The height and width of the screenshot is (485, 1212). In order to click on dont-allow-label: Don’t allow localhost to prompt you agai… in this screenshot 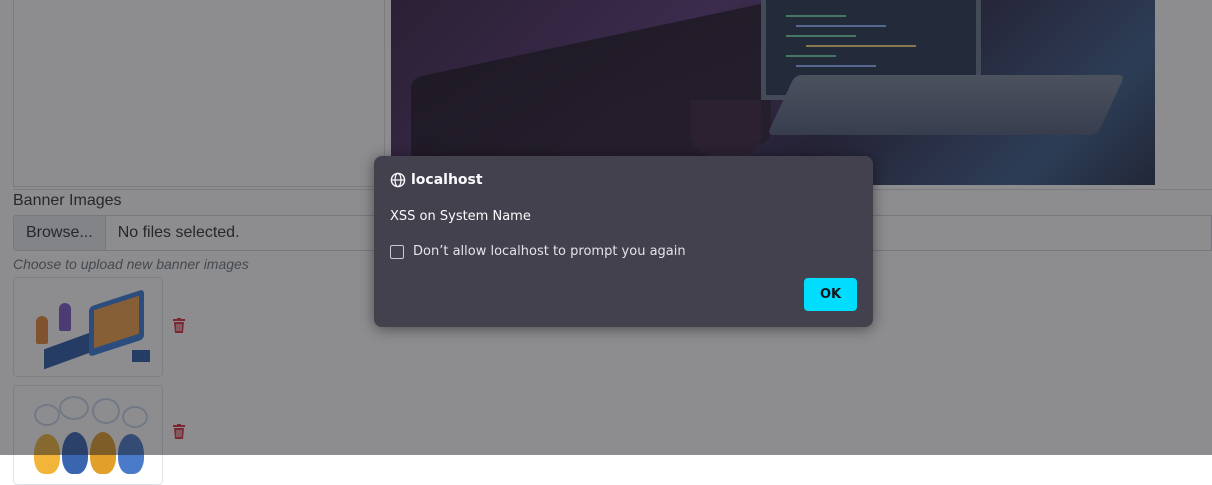, I will do `click(549, 251)`.